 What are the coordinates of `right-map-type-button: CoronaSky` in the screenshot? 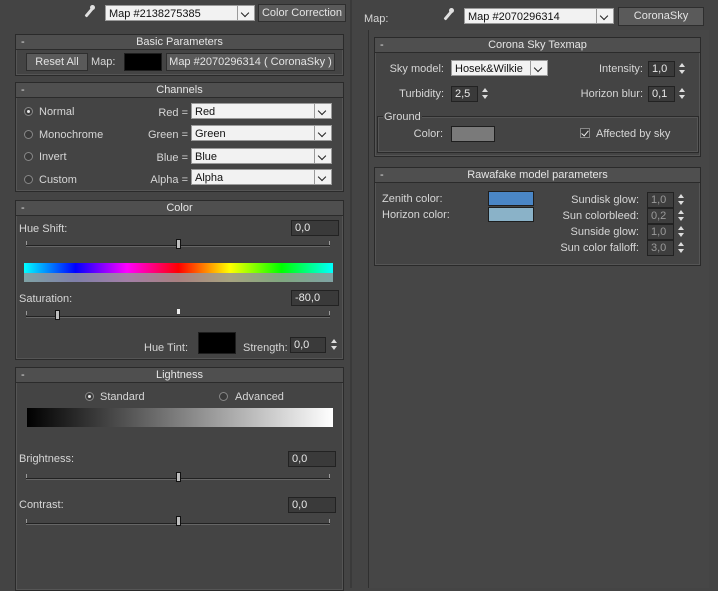 It's located at (661, 16).